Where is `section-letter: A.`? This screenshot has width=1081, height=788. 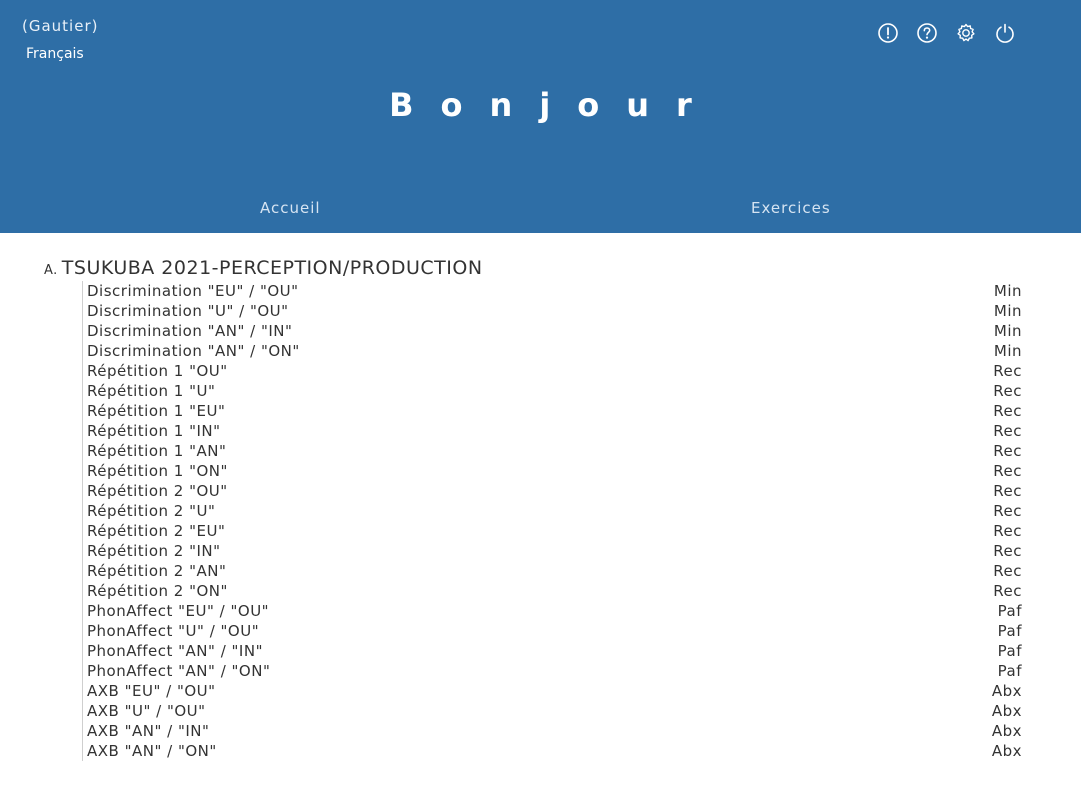
section-letter: A. is located at coordinates (51, 270).